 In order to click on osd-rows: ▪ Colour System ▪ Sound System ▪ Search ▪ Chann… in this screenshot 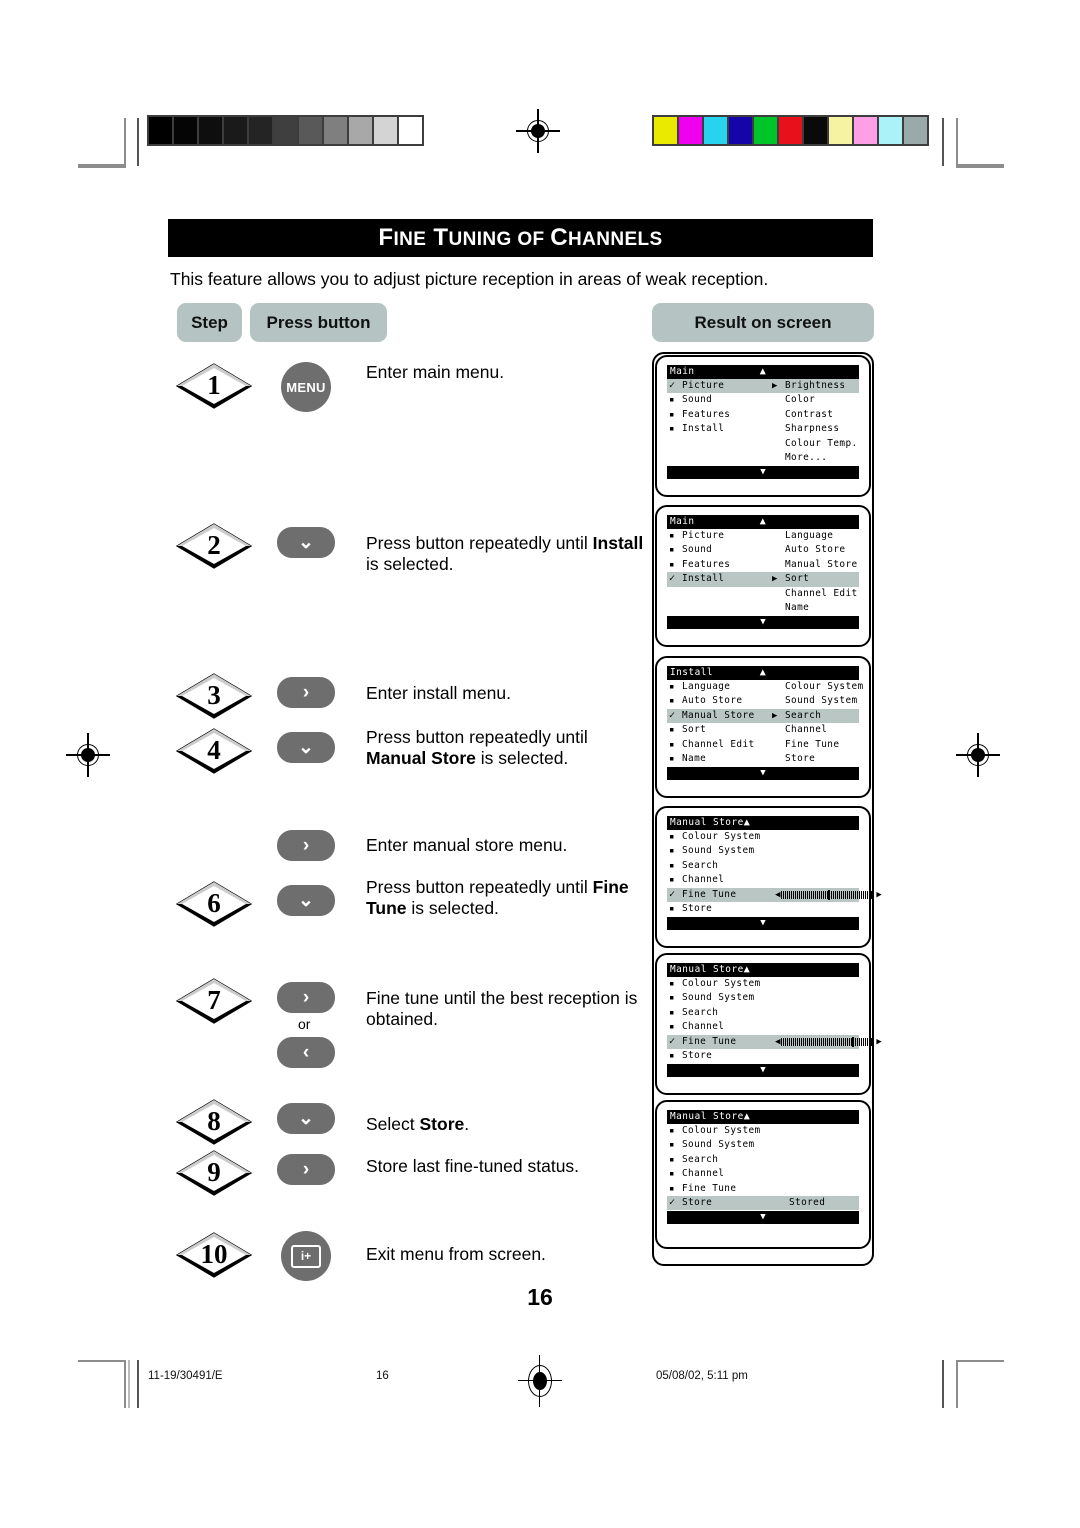, I will do `click(774, 1020)`.